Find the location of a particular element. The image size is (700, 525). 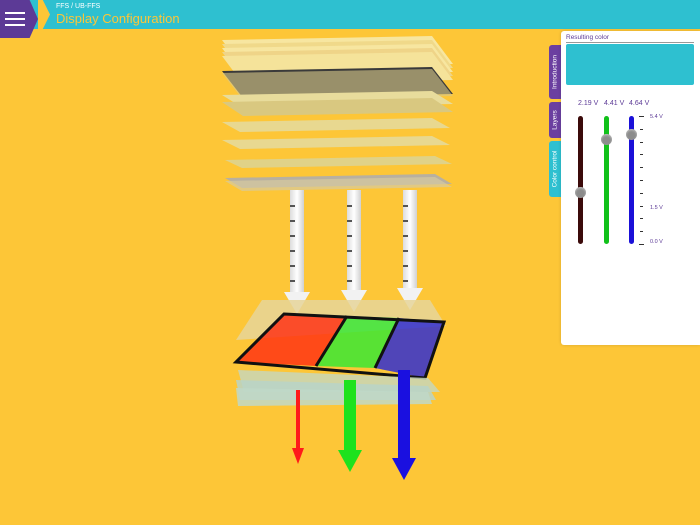

hamburger-menu-icon is located at coordinates (15, 13).